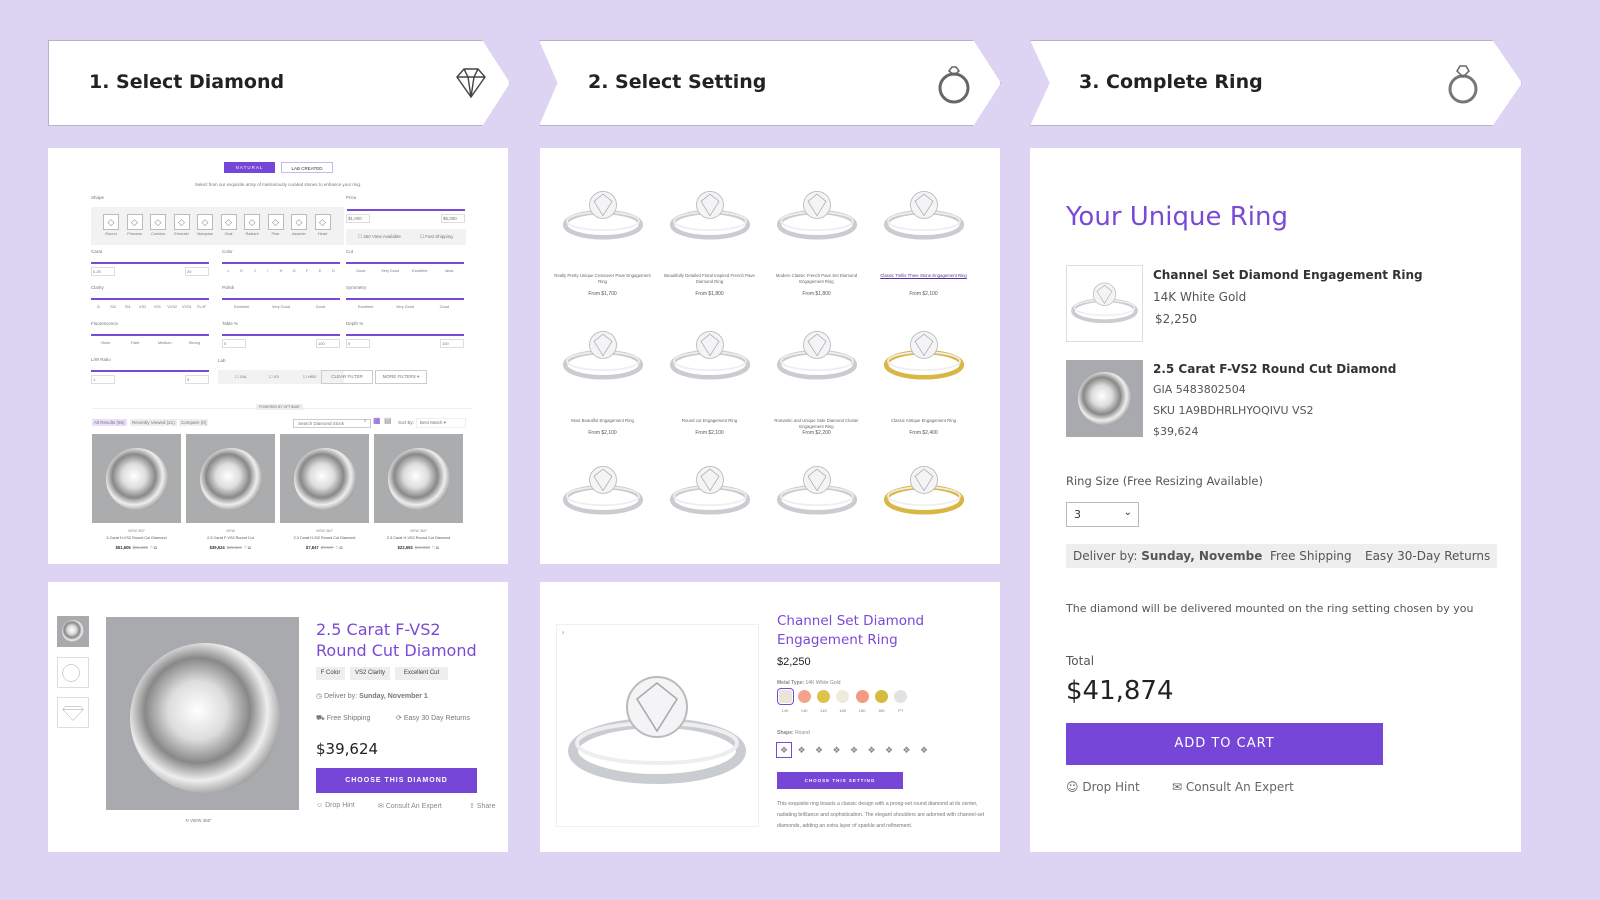 This screenshot has height=900, width=1600. Describe the element at coordinates (150, 371) in the screenshot. I see `lw-slider` at that location.